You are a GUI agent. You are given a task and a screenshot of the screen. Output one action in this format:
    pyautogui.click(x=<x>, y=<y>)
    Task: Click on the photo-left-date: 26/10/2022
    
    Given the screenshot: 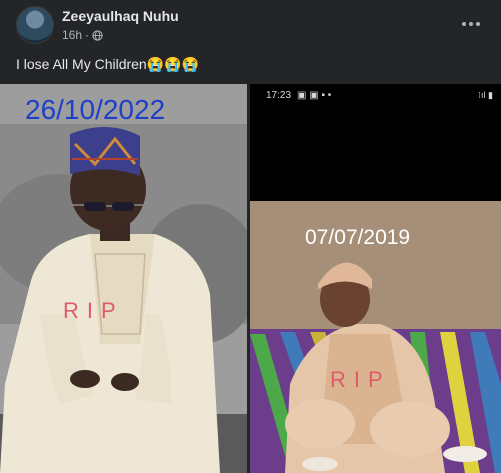 What is the action you would take?
    pyautogui.click(x=95, y=109)
    